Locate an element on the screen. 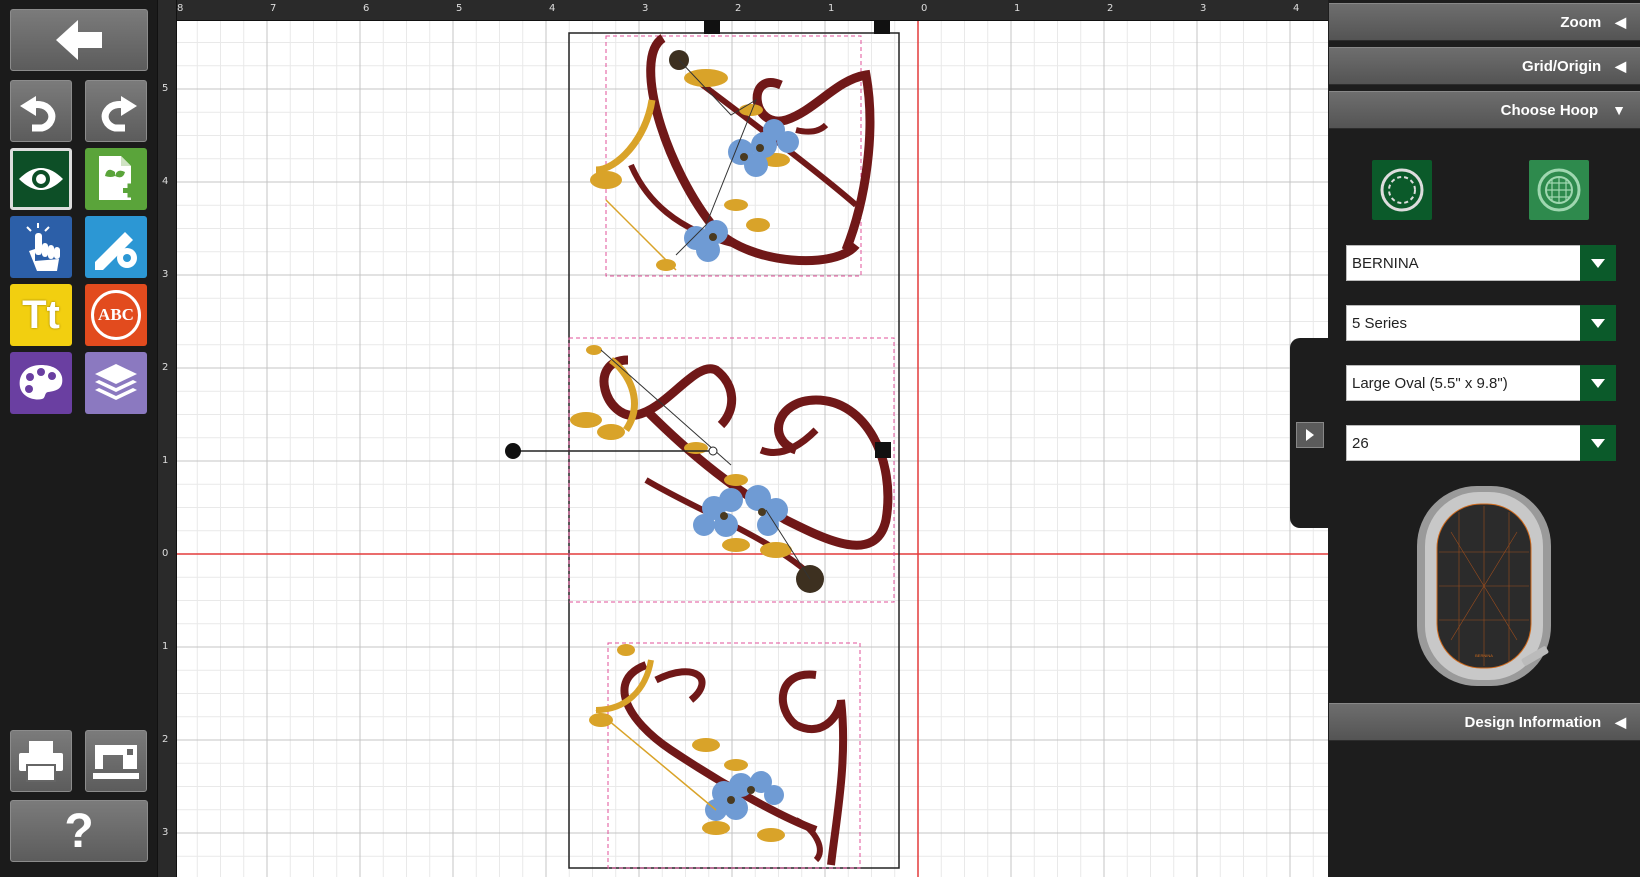  add-file-icon is located at coordinates (118, 178).